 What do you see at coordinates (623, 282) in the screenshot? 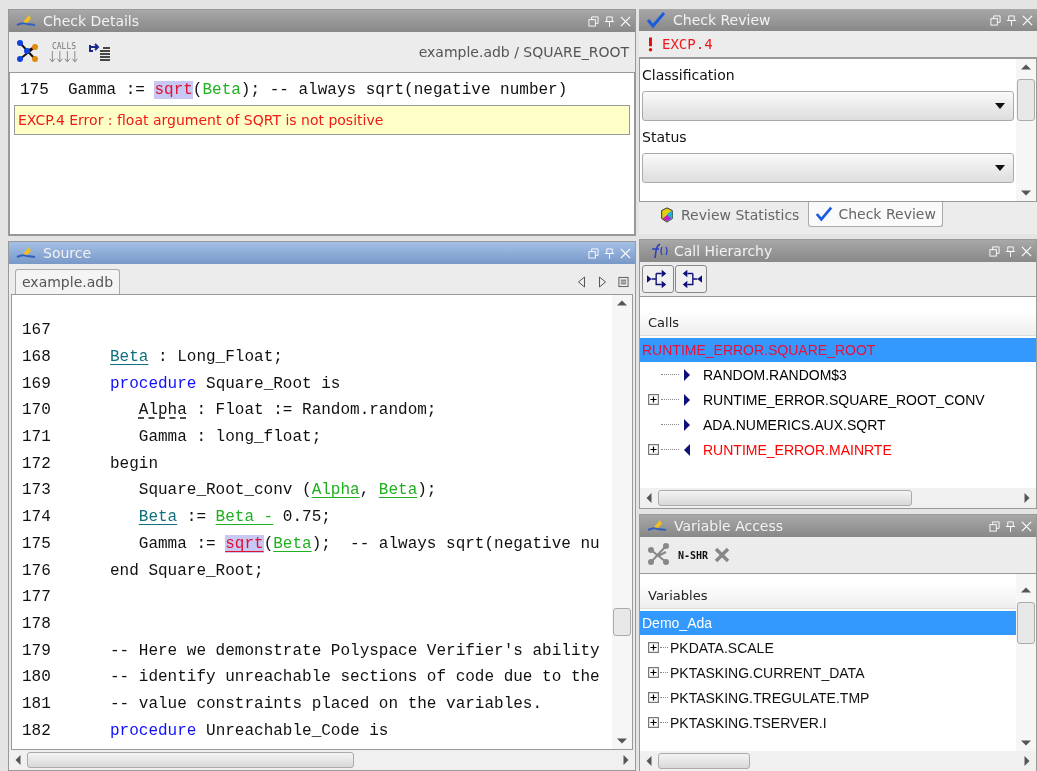
I see `list-icon` at bounding box center [623, 282].